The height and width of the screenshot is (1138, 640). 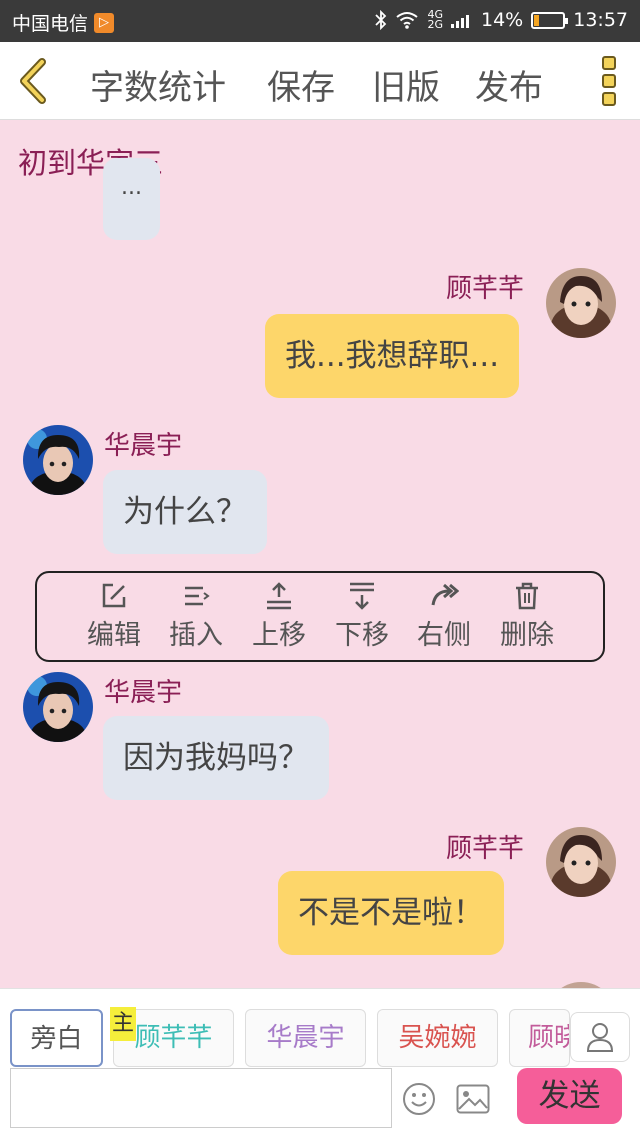 What do you see at coordinates (279, 596) in the screenshot?
I see `move-up-icon` at bounding box center [279, 596].